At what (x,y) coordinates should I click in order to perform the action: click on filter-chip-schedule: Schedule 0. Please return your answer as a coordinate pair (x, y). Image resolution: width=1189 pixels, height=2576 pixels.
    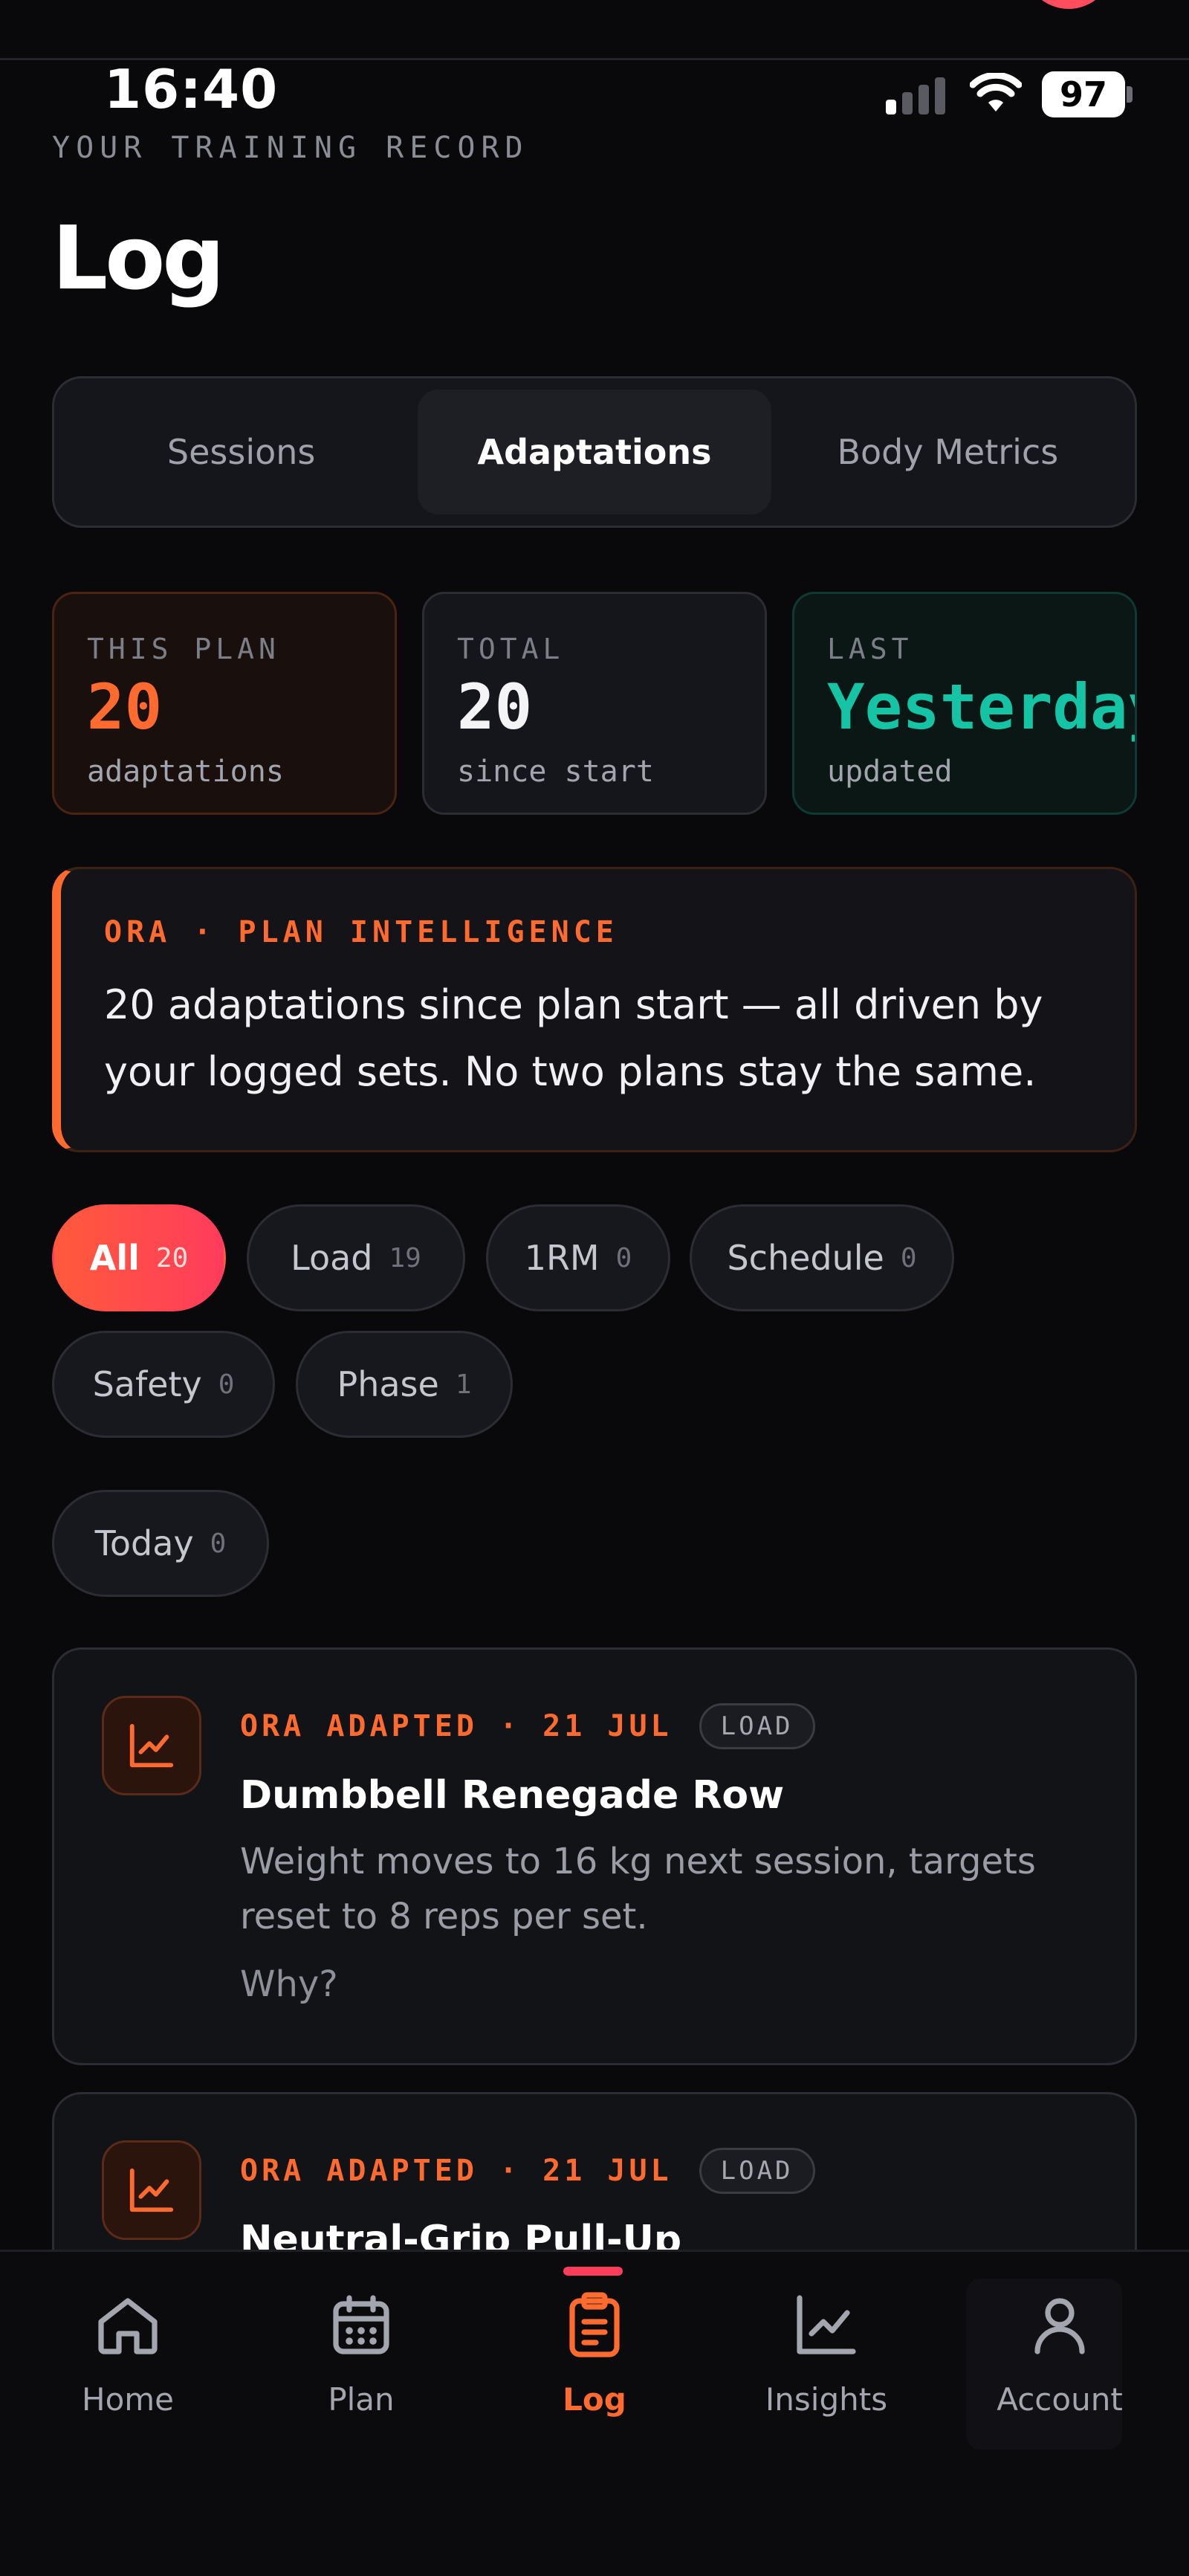
    Looking at the image, I should click on (822, 1257).